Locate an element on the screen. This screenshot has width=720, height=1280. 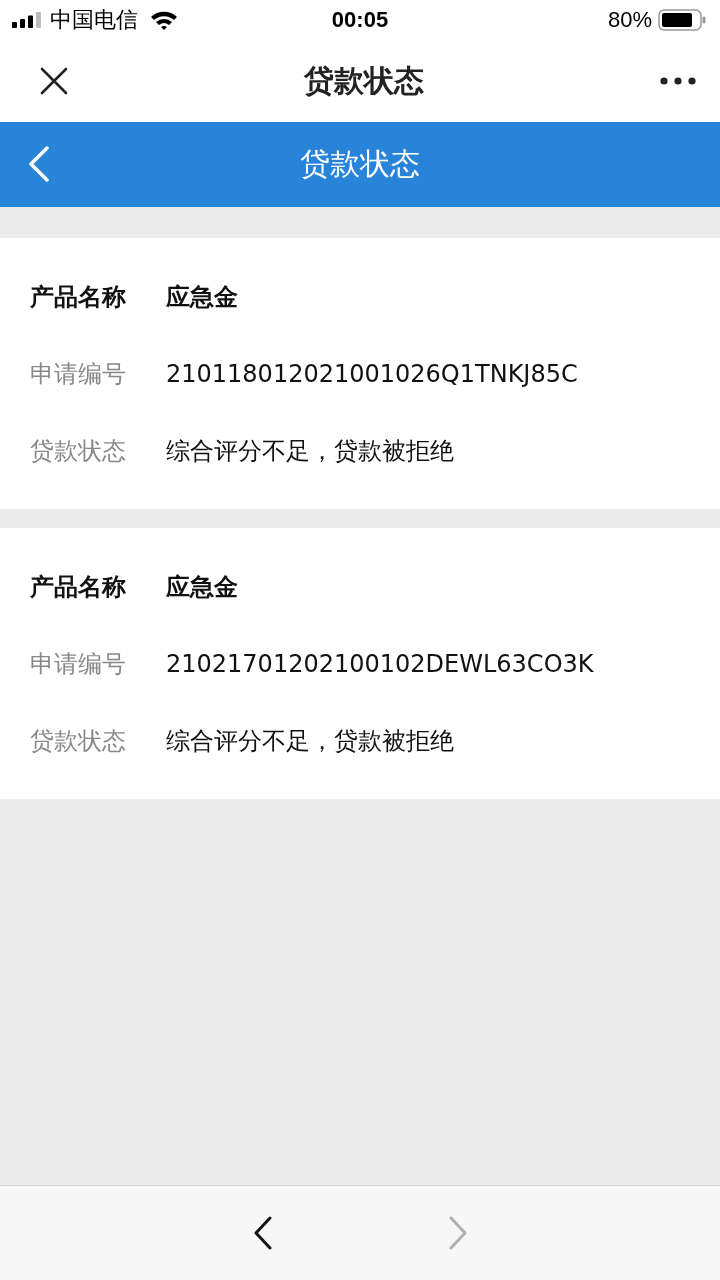
close-icon is located at coordinates (54, 81).